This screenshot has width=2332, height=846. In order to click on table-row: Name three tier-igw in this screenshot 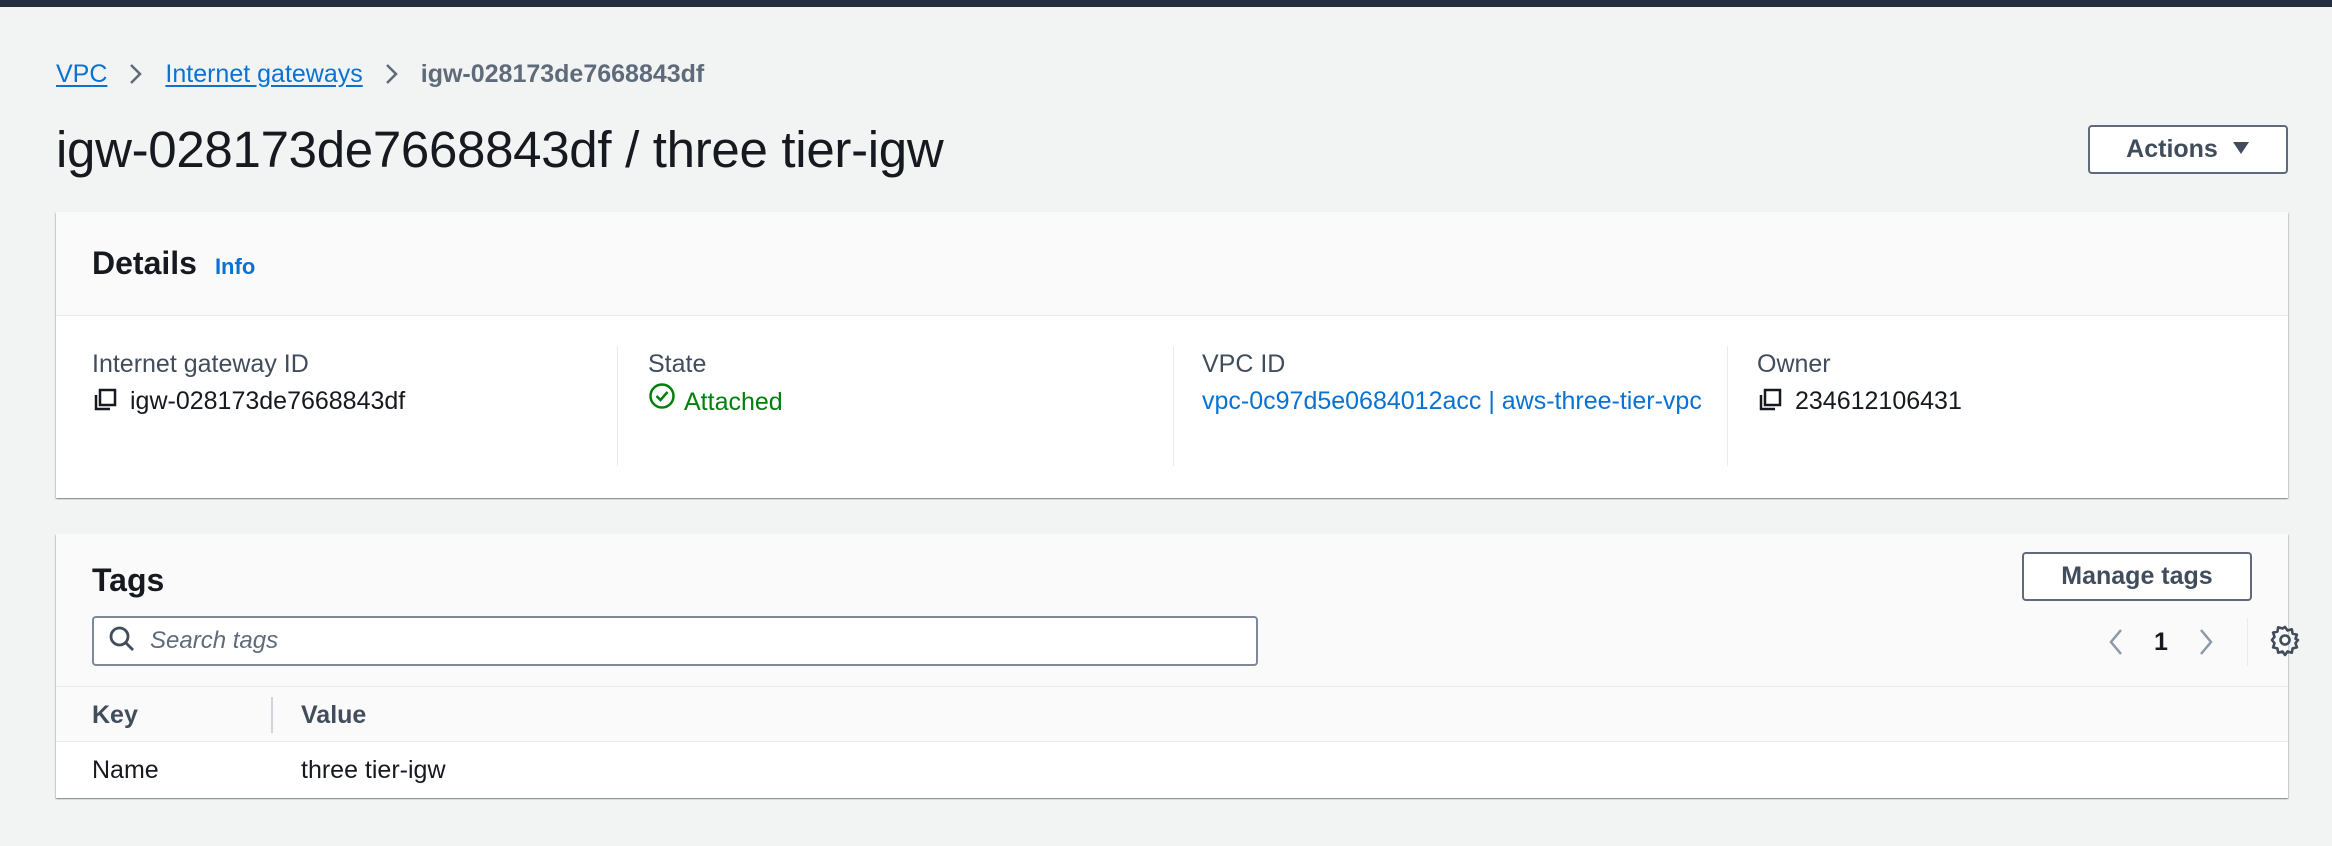, I will do `click(1172, 770)`.